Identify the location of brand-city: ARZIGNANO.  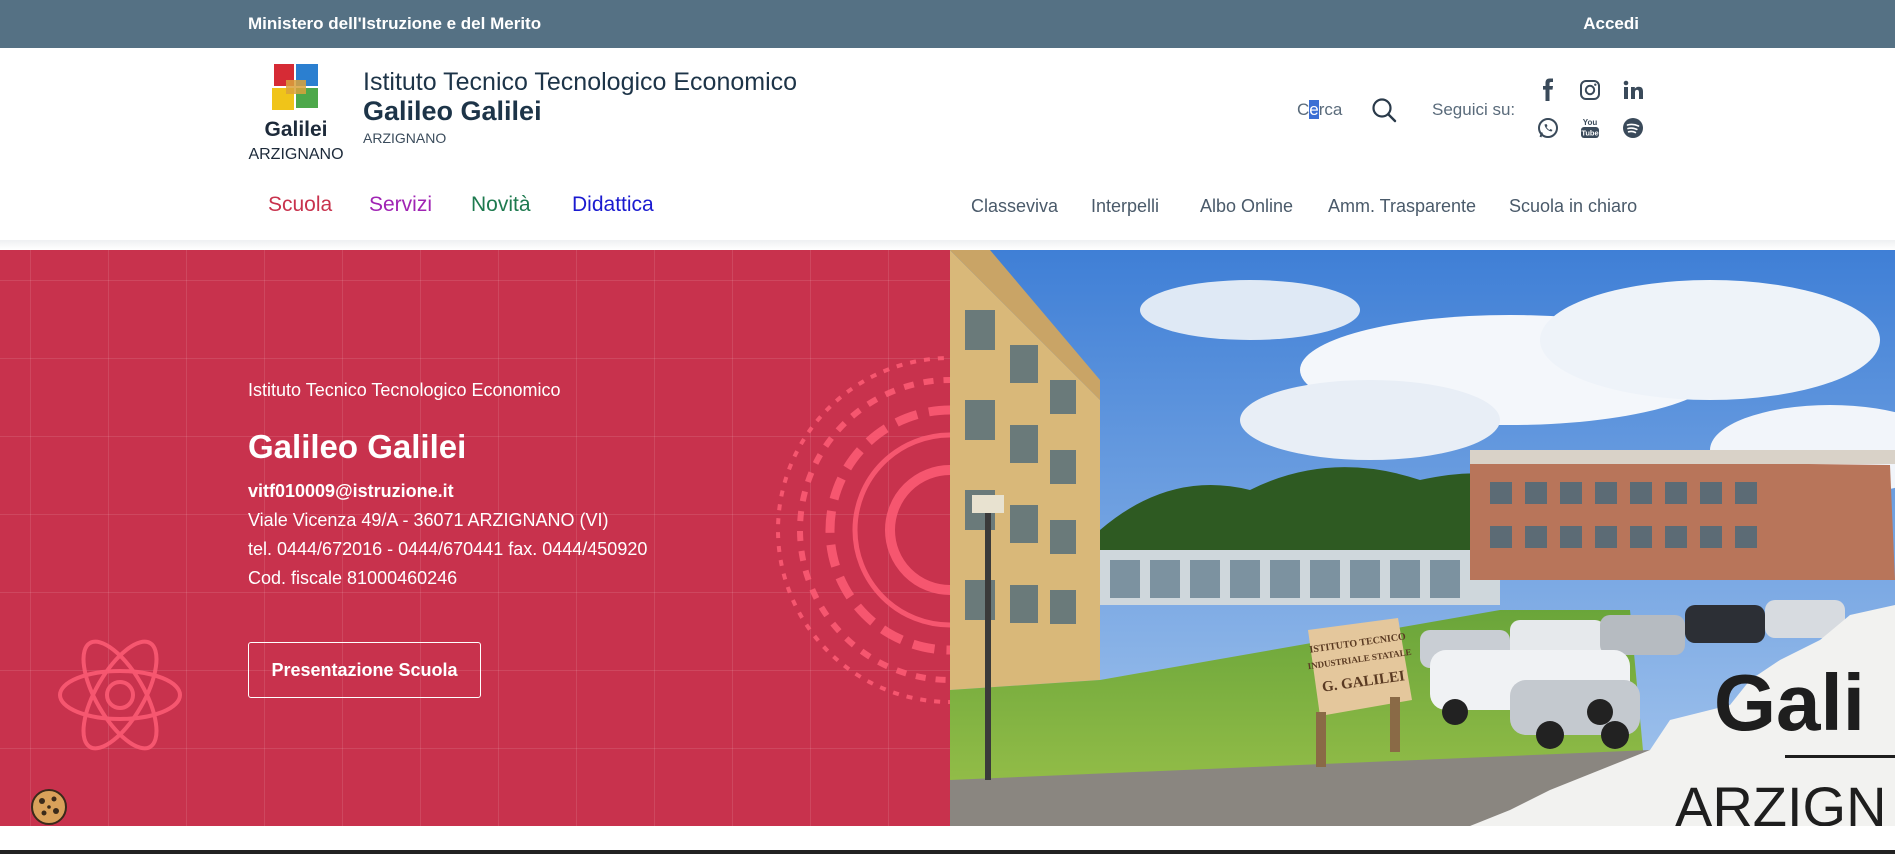
(405, 138).